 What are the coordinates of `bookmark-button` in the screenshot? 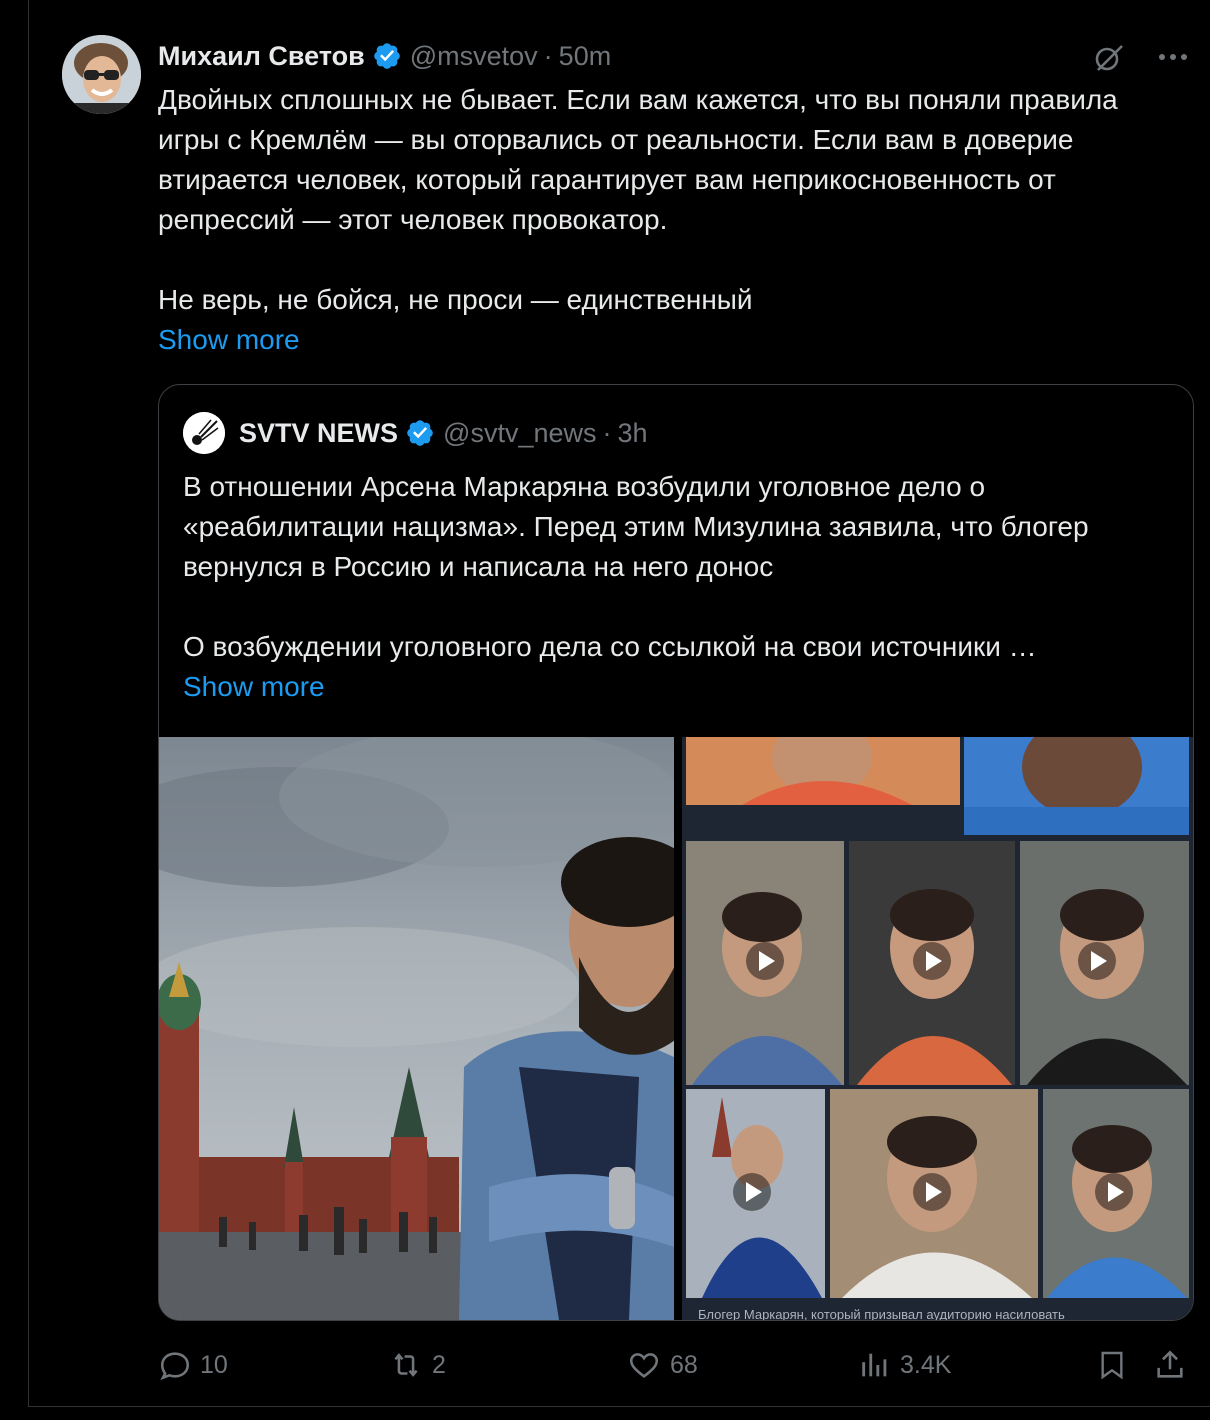 It's located at (1112, 1365).